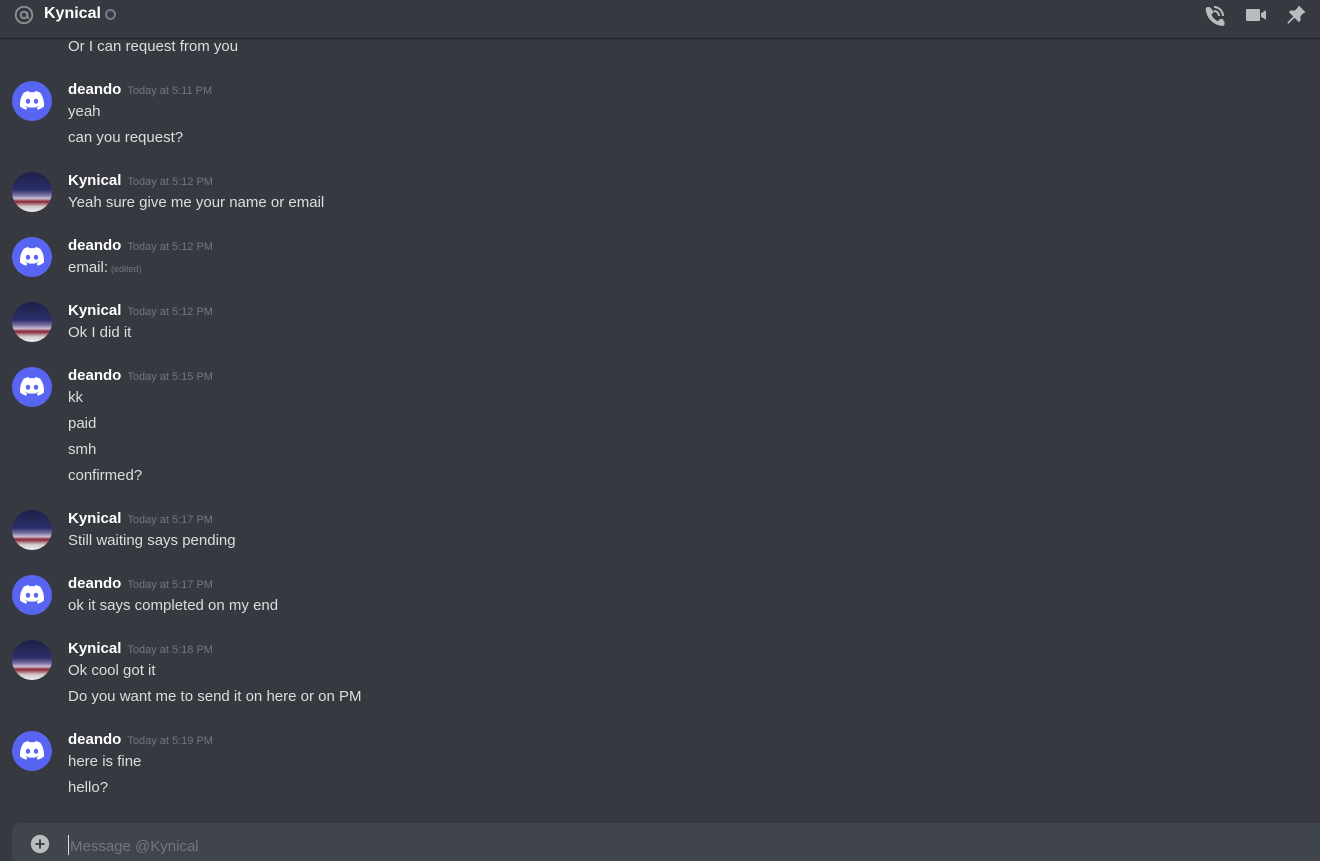 The width and height of the screenshot is (1320, 861). Describe the element at coordinates (660, 19) in the screenshot. I see `channel-header: Kynical` at that location.